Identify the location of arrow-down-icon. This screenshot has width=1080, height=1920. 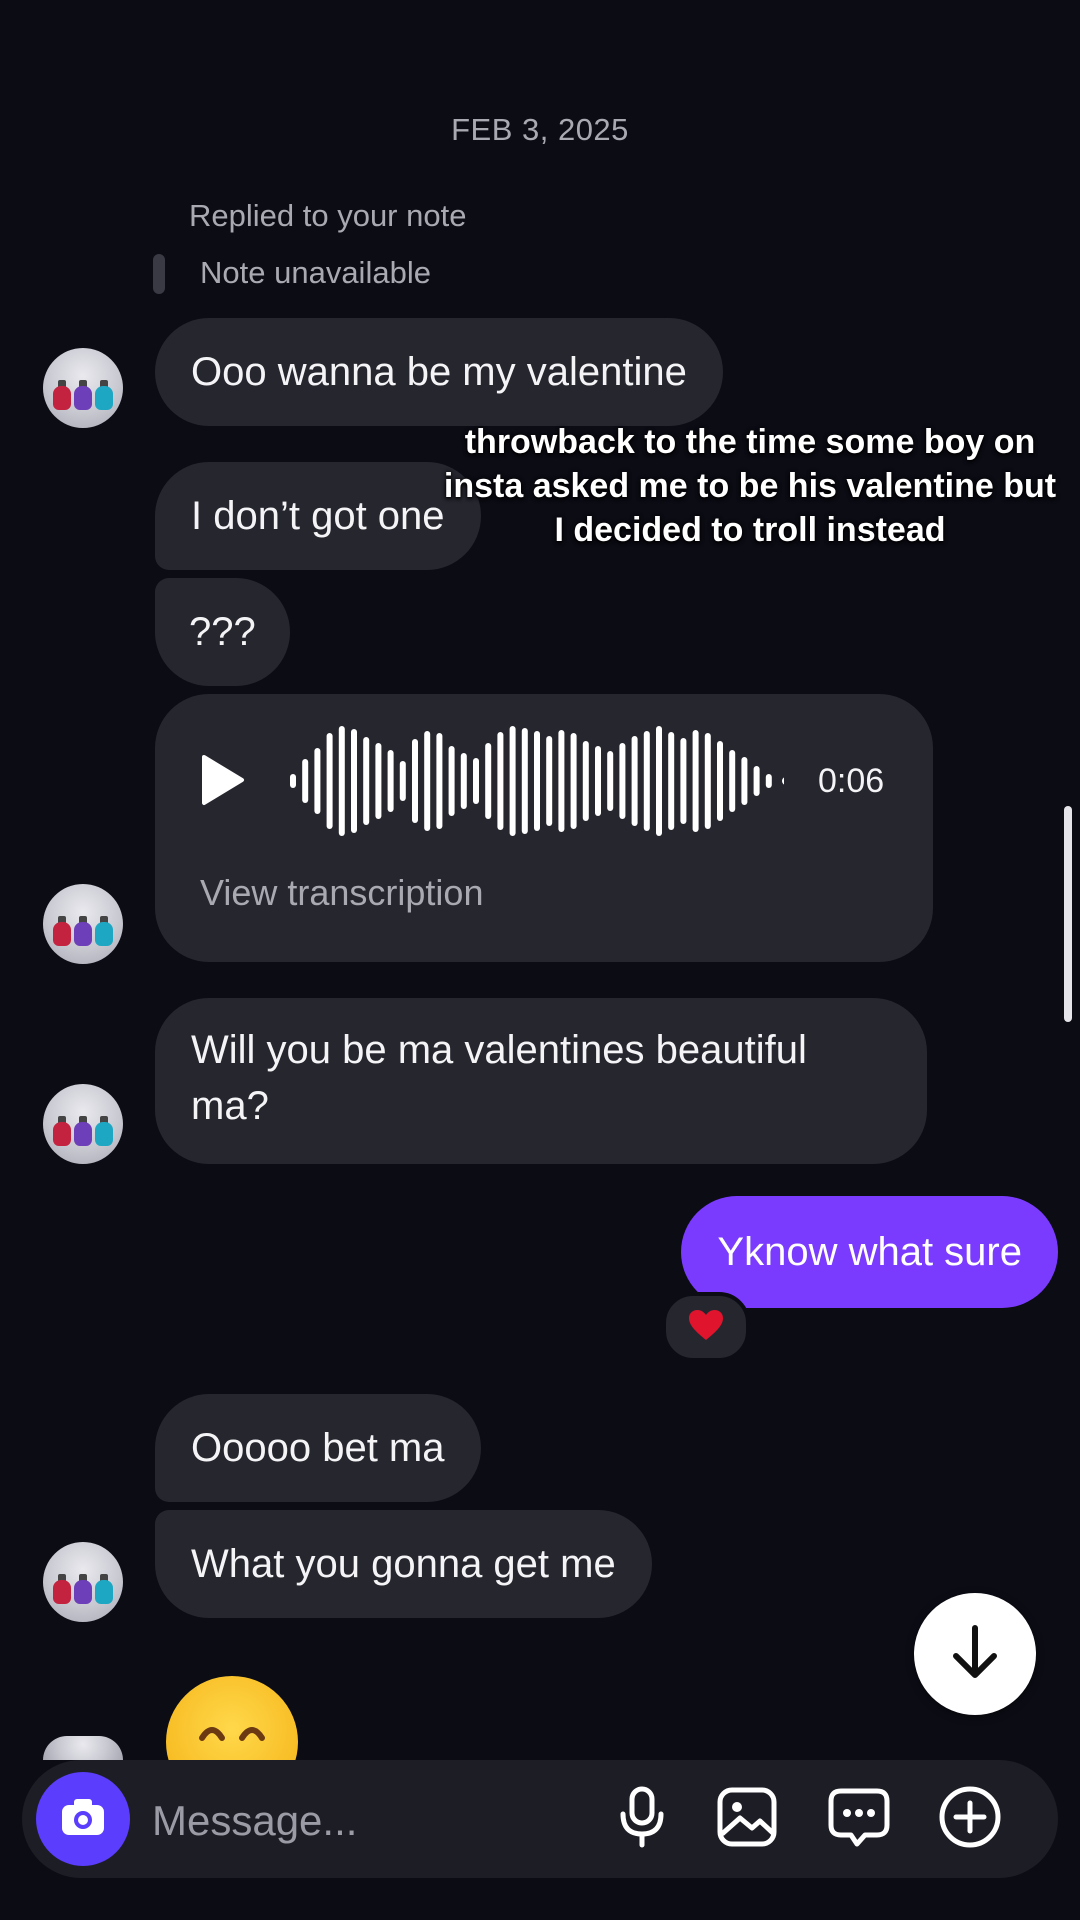
(975, 1654).